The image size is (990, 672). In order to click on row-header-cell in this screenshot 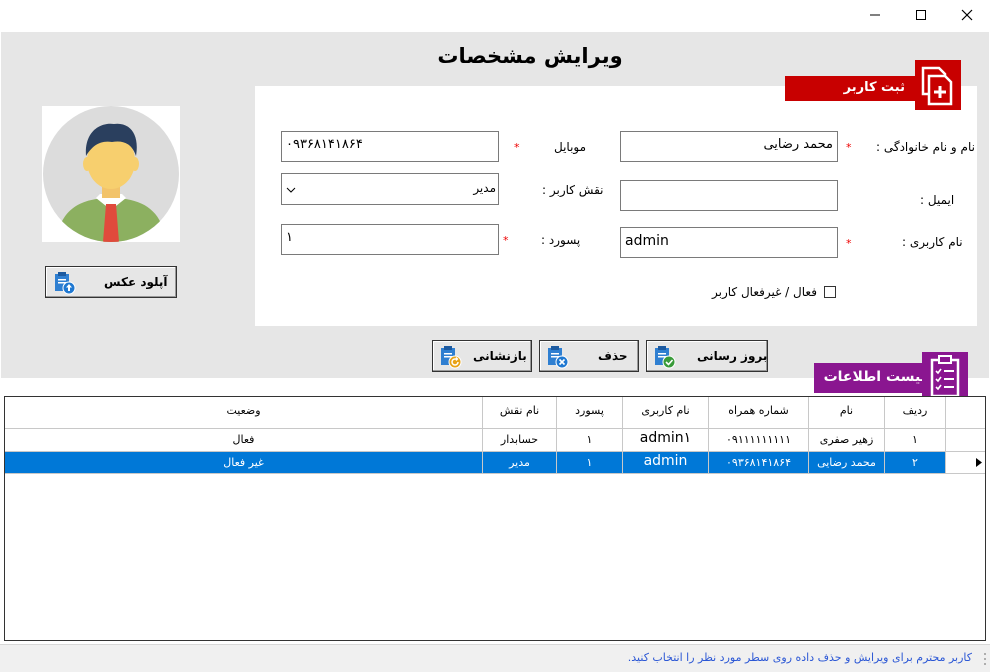, I will do `click(965, 462)`.